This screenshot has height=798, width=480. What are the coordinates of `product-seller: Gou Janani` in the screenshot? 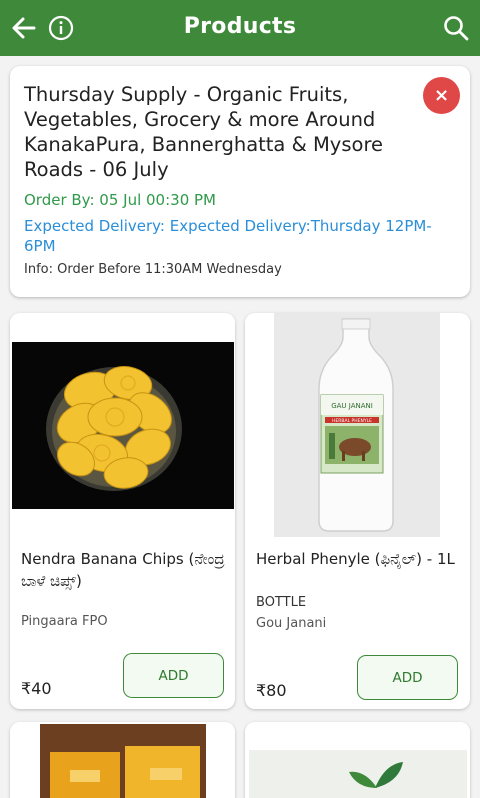 It's located at (291, 623).